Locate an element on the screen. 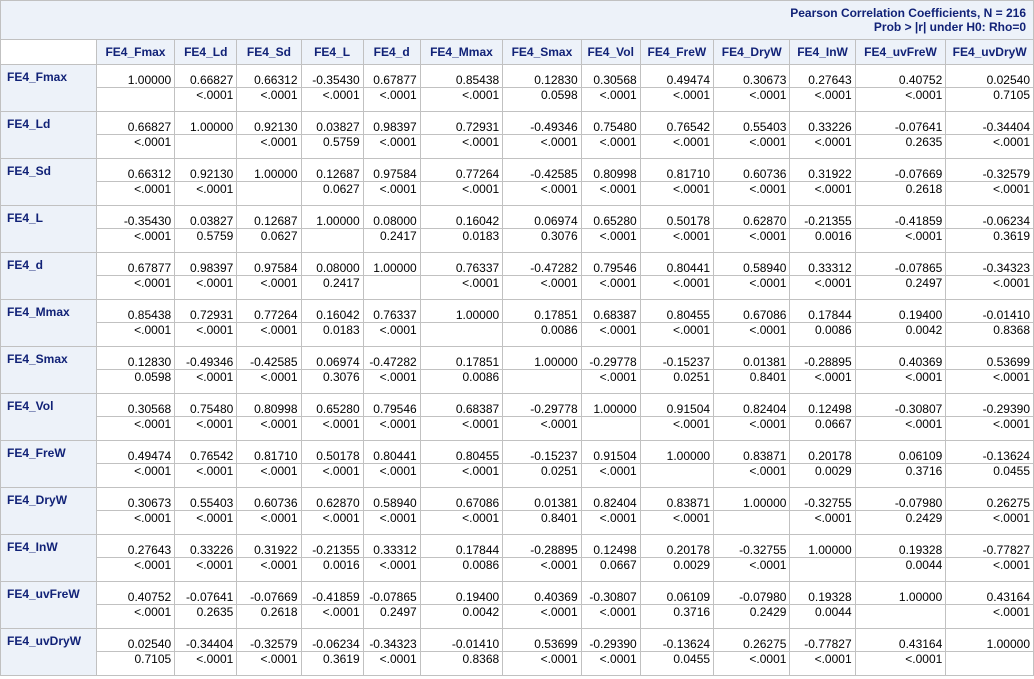  correlation-value: 0.01381 is located at coordinates (752, 358).